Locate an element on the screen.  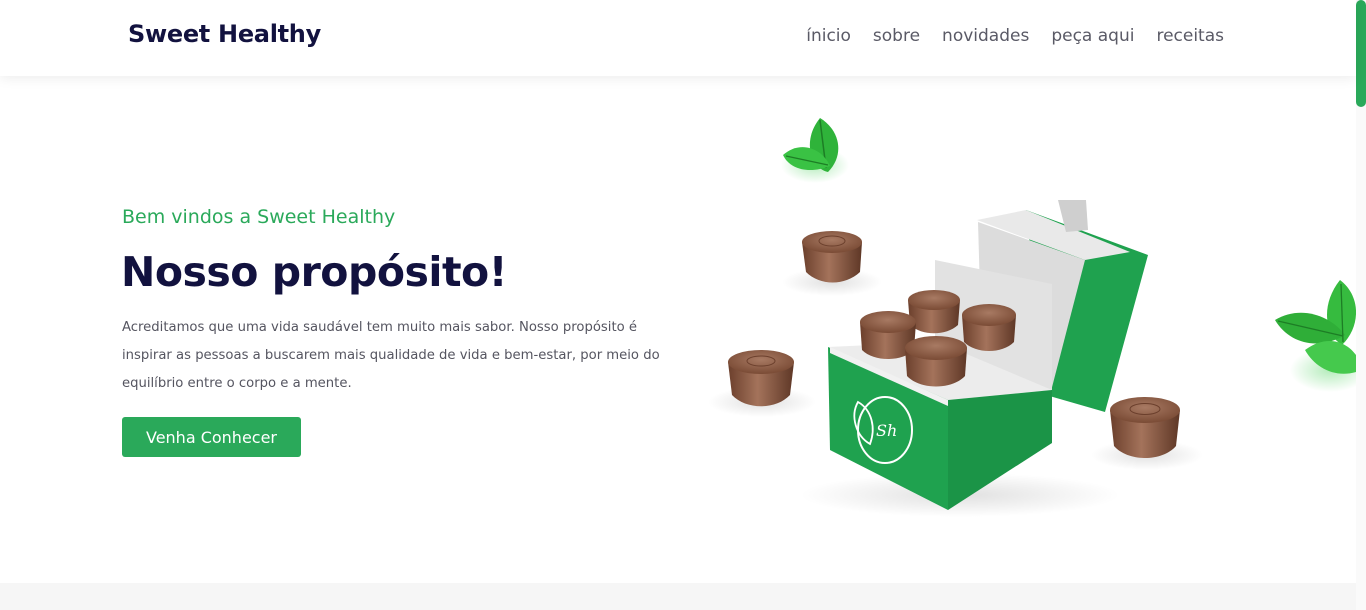
venha-conhecer-button: Venha Conhecer is located at coordinates (211, 437).